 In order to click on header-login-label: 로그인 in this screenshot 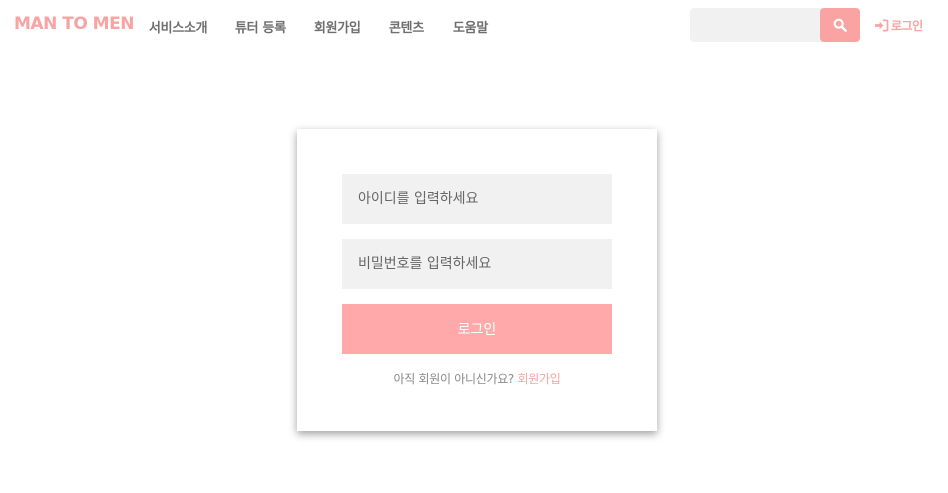, I will do `click(907, 26)`.